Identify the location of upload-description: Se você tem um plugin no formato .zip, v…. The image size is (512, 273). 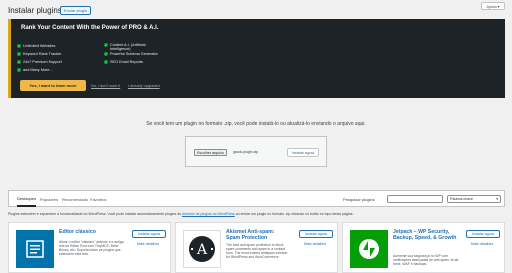
(256, 124).